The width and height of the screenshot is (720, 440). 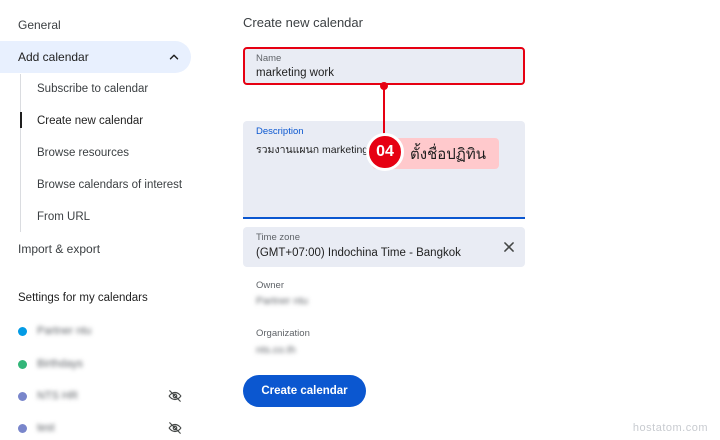 What do you see at coordinates (448, 154) in the screenshot?
I see `annotation-text: ตั้งชื่อปฏิทิน` at bounding box center [448, 154].